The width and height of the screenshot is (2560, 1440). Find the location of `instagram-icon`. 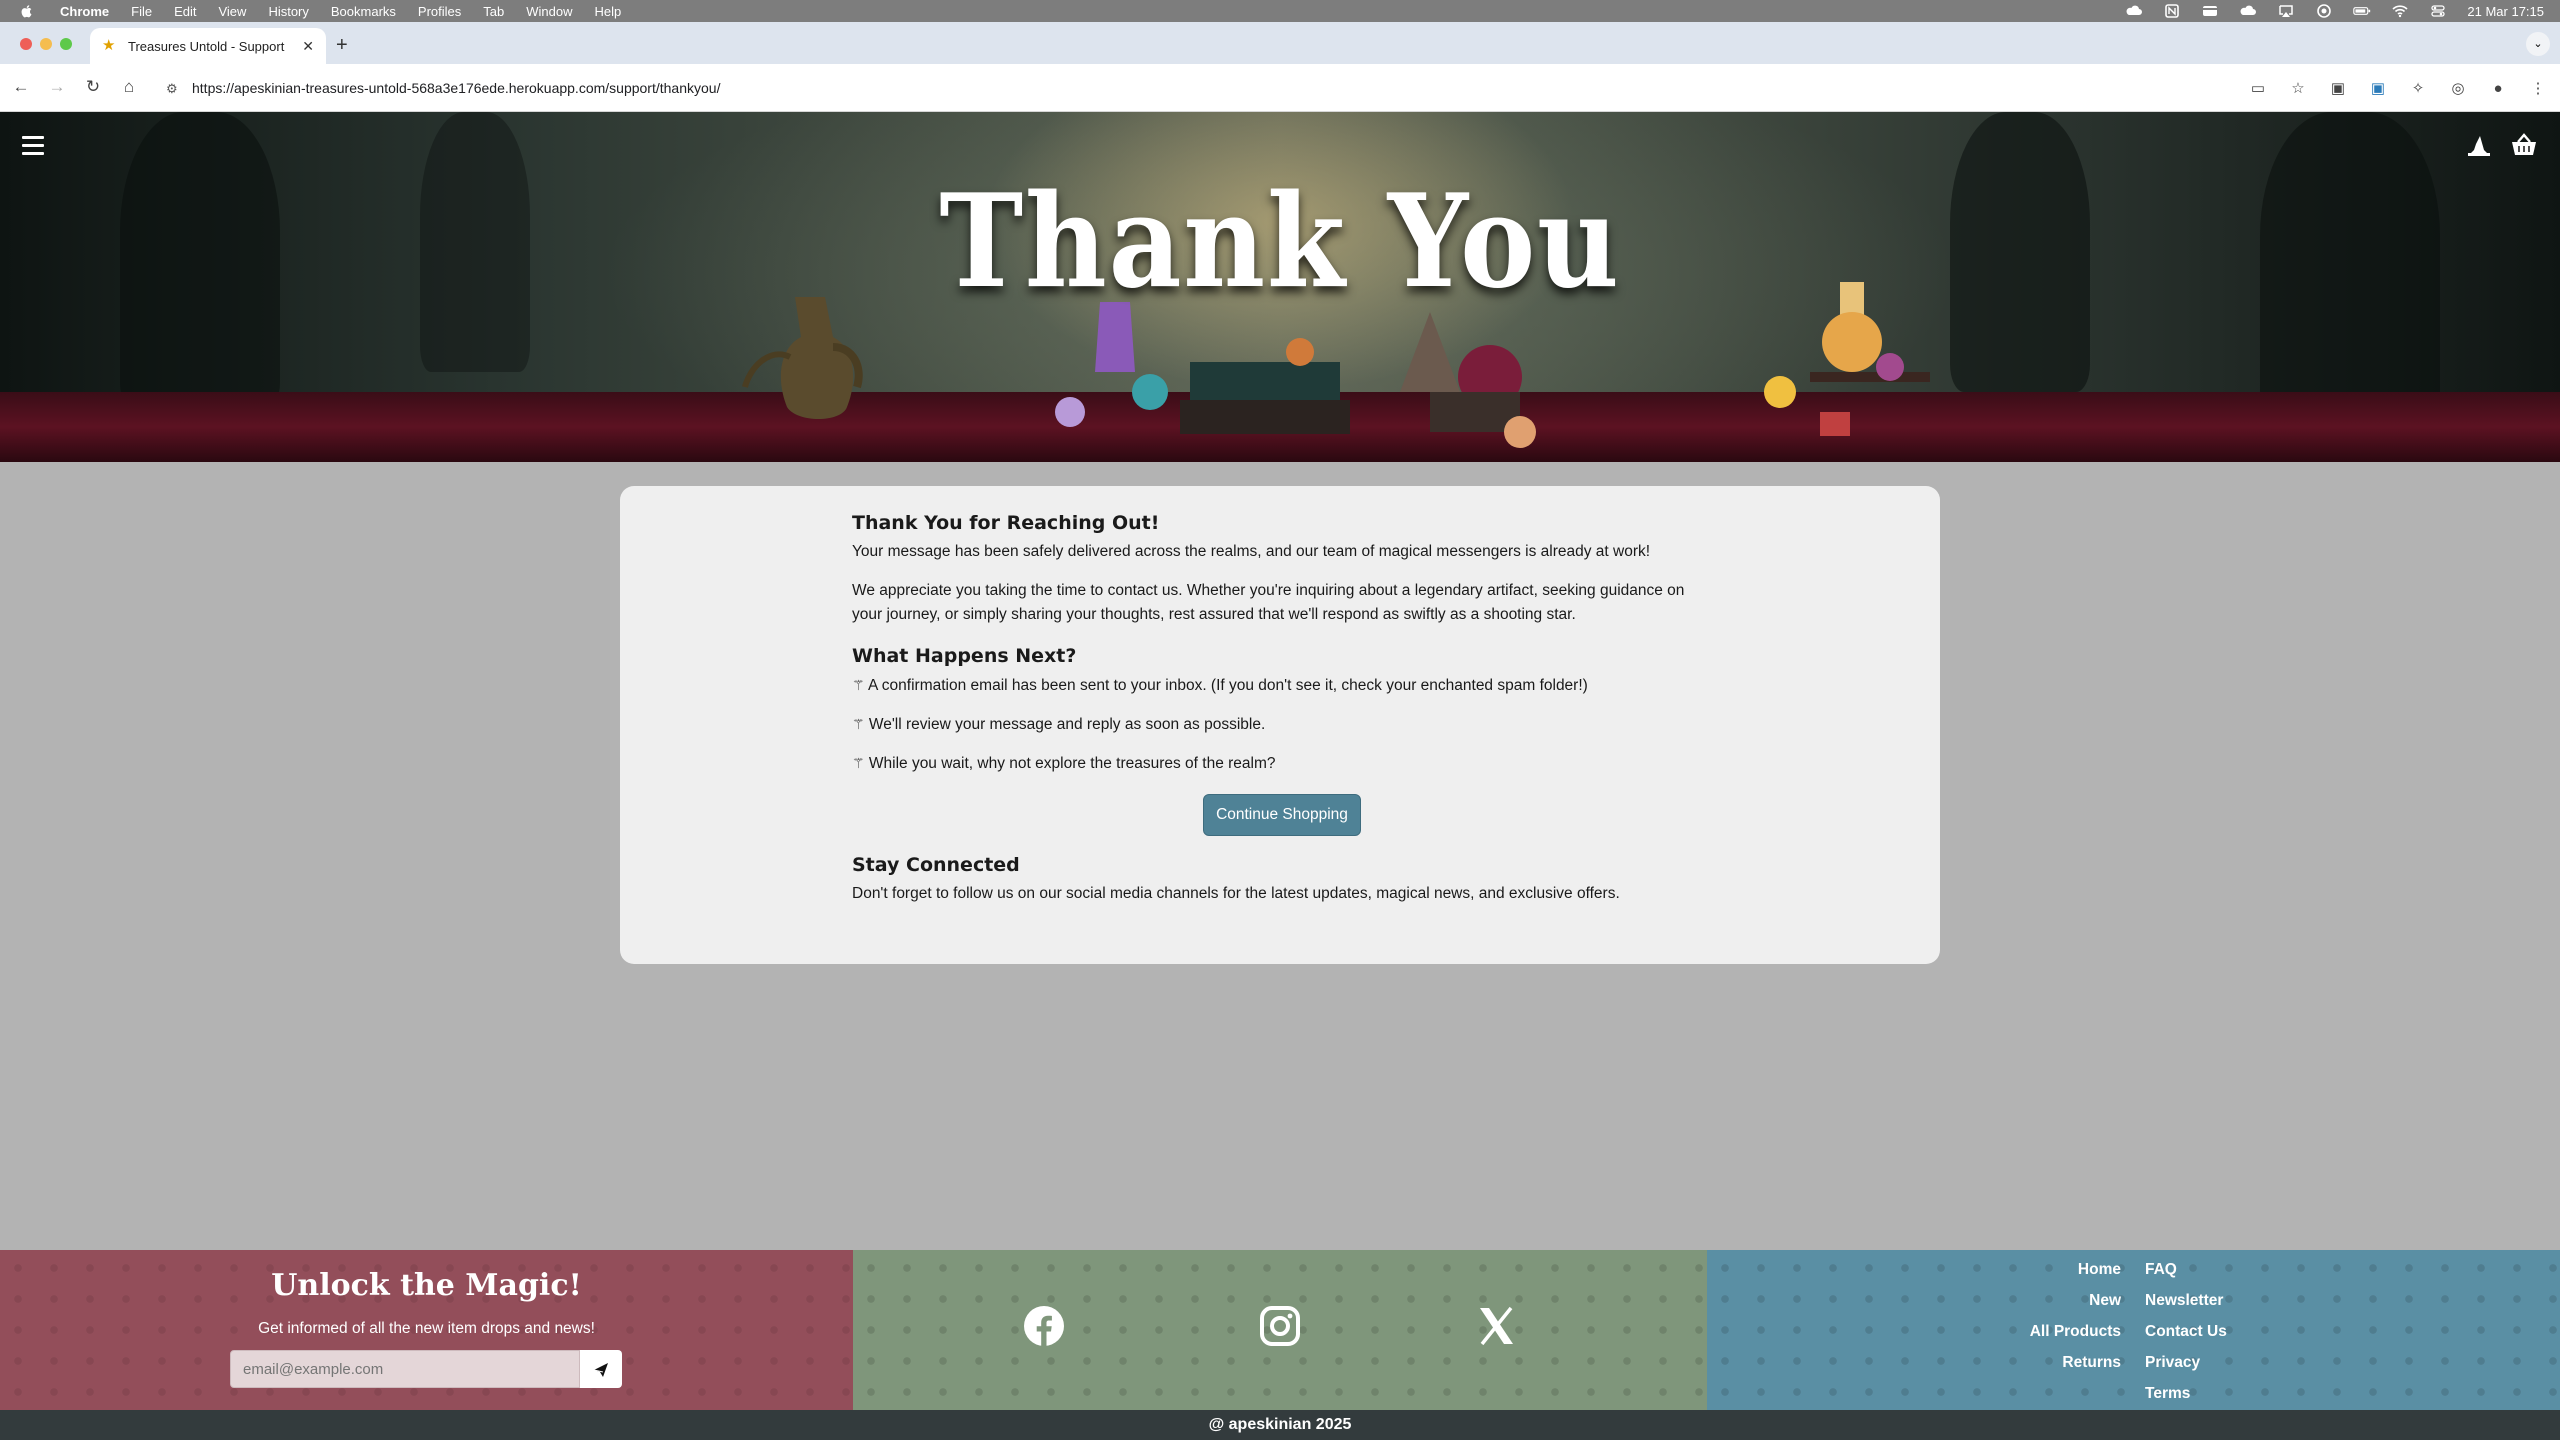

instagram-icon is located at coordinates (1280, 1326).